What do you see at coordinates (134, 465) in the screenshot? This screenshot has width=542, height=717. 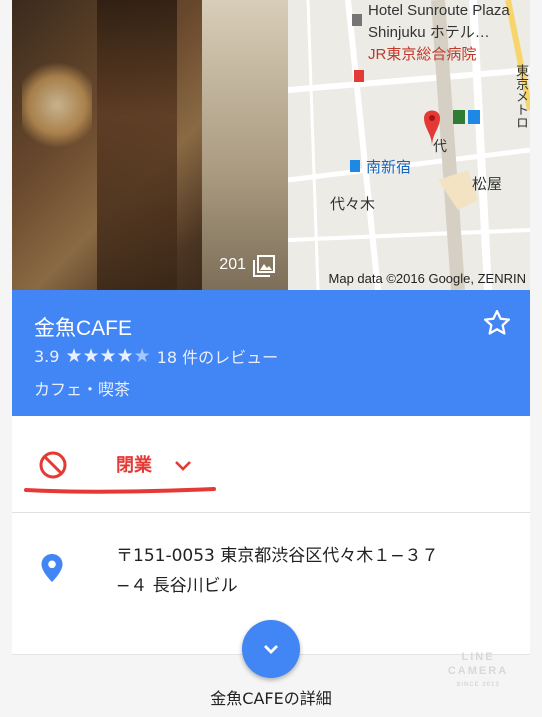 I see `status-label: 閉業` at bounding box center [134, 465].